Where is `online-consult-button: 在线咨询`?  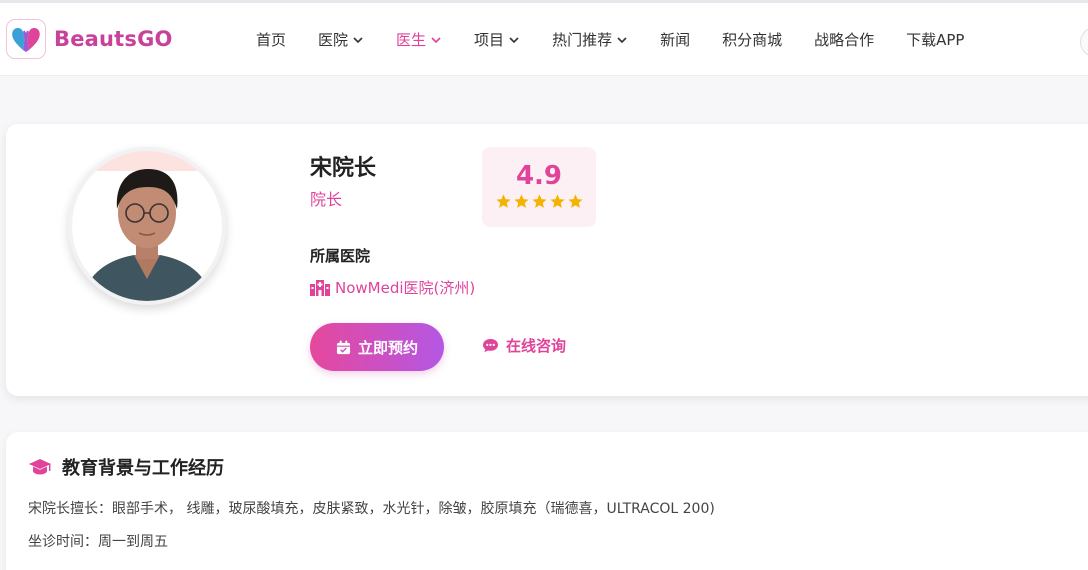 online-consult-button: 在线咨询 is located at coordinates (524, 345).